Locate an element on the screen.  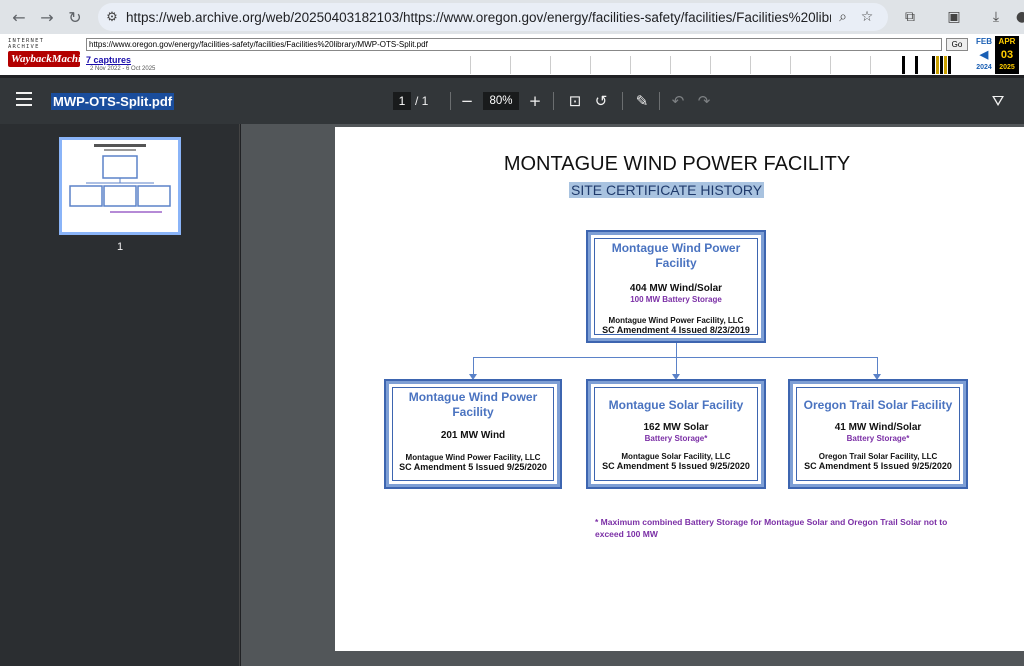
calendar-prev-month: FEB ◀ 2024 is located at coordinates (984, 55).